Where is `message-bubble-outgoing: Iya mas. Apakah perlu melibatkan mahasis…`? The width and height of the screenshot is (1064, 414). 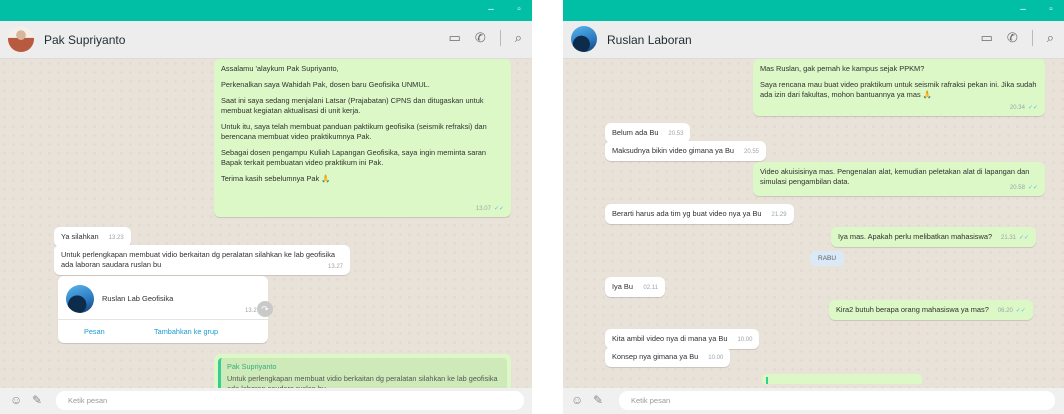 message-bubble-outgoing: Iya mas. Apakah perlu melibatkan mahasis… is located at coordinates (934, 237).